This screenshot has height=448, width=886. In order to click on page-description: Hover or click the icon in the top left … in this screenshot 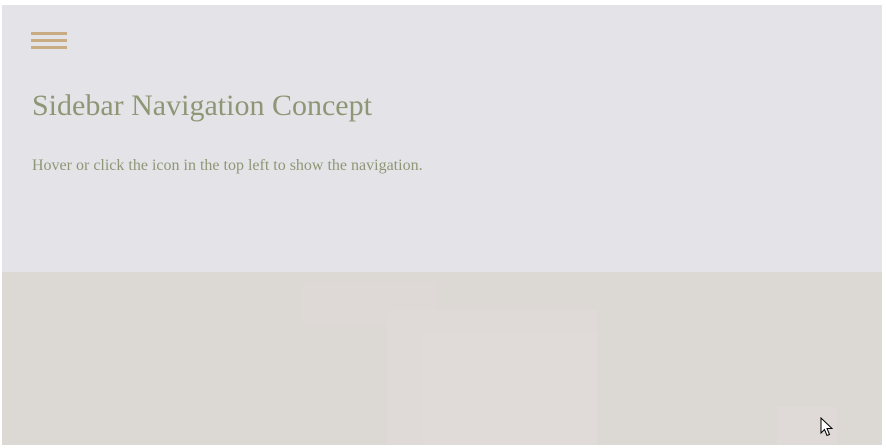, I will do `click(227, 165)`.